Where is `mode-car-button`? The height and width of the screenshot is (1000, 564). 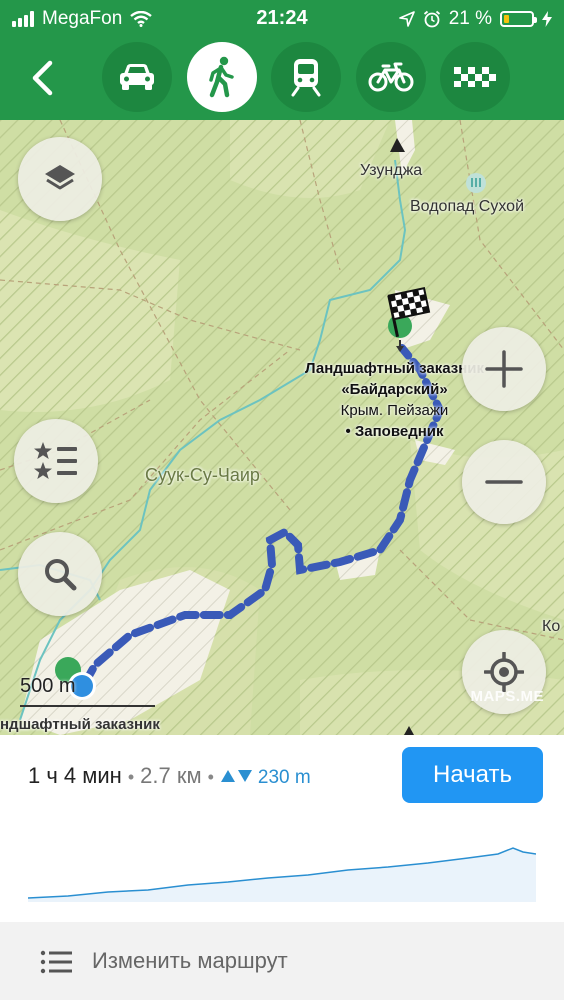 mode-car-button is located at coordinates (137, 77).